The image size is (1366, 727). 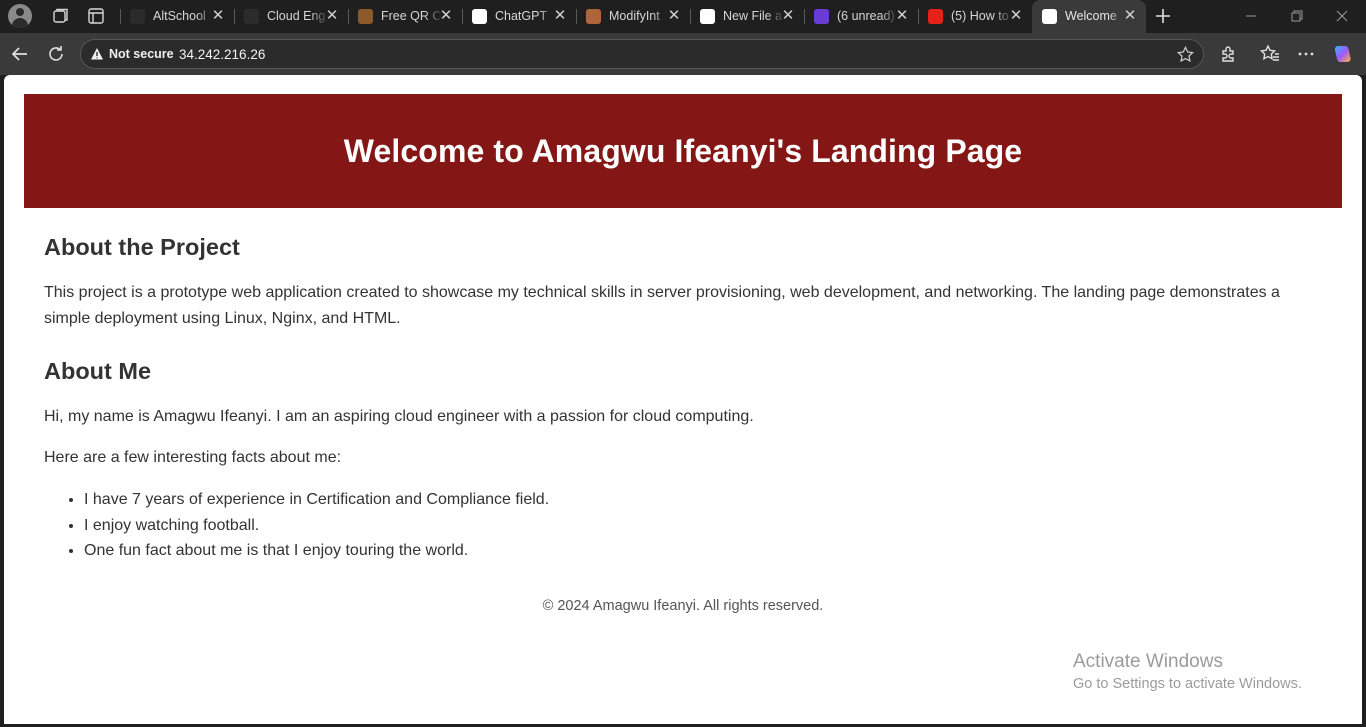 What do you see at coordinates (296, 16) in the screenshot?
I see `tab-title: Cloud Eng` at bounding box center [296, 16].